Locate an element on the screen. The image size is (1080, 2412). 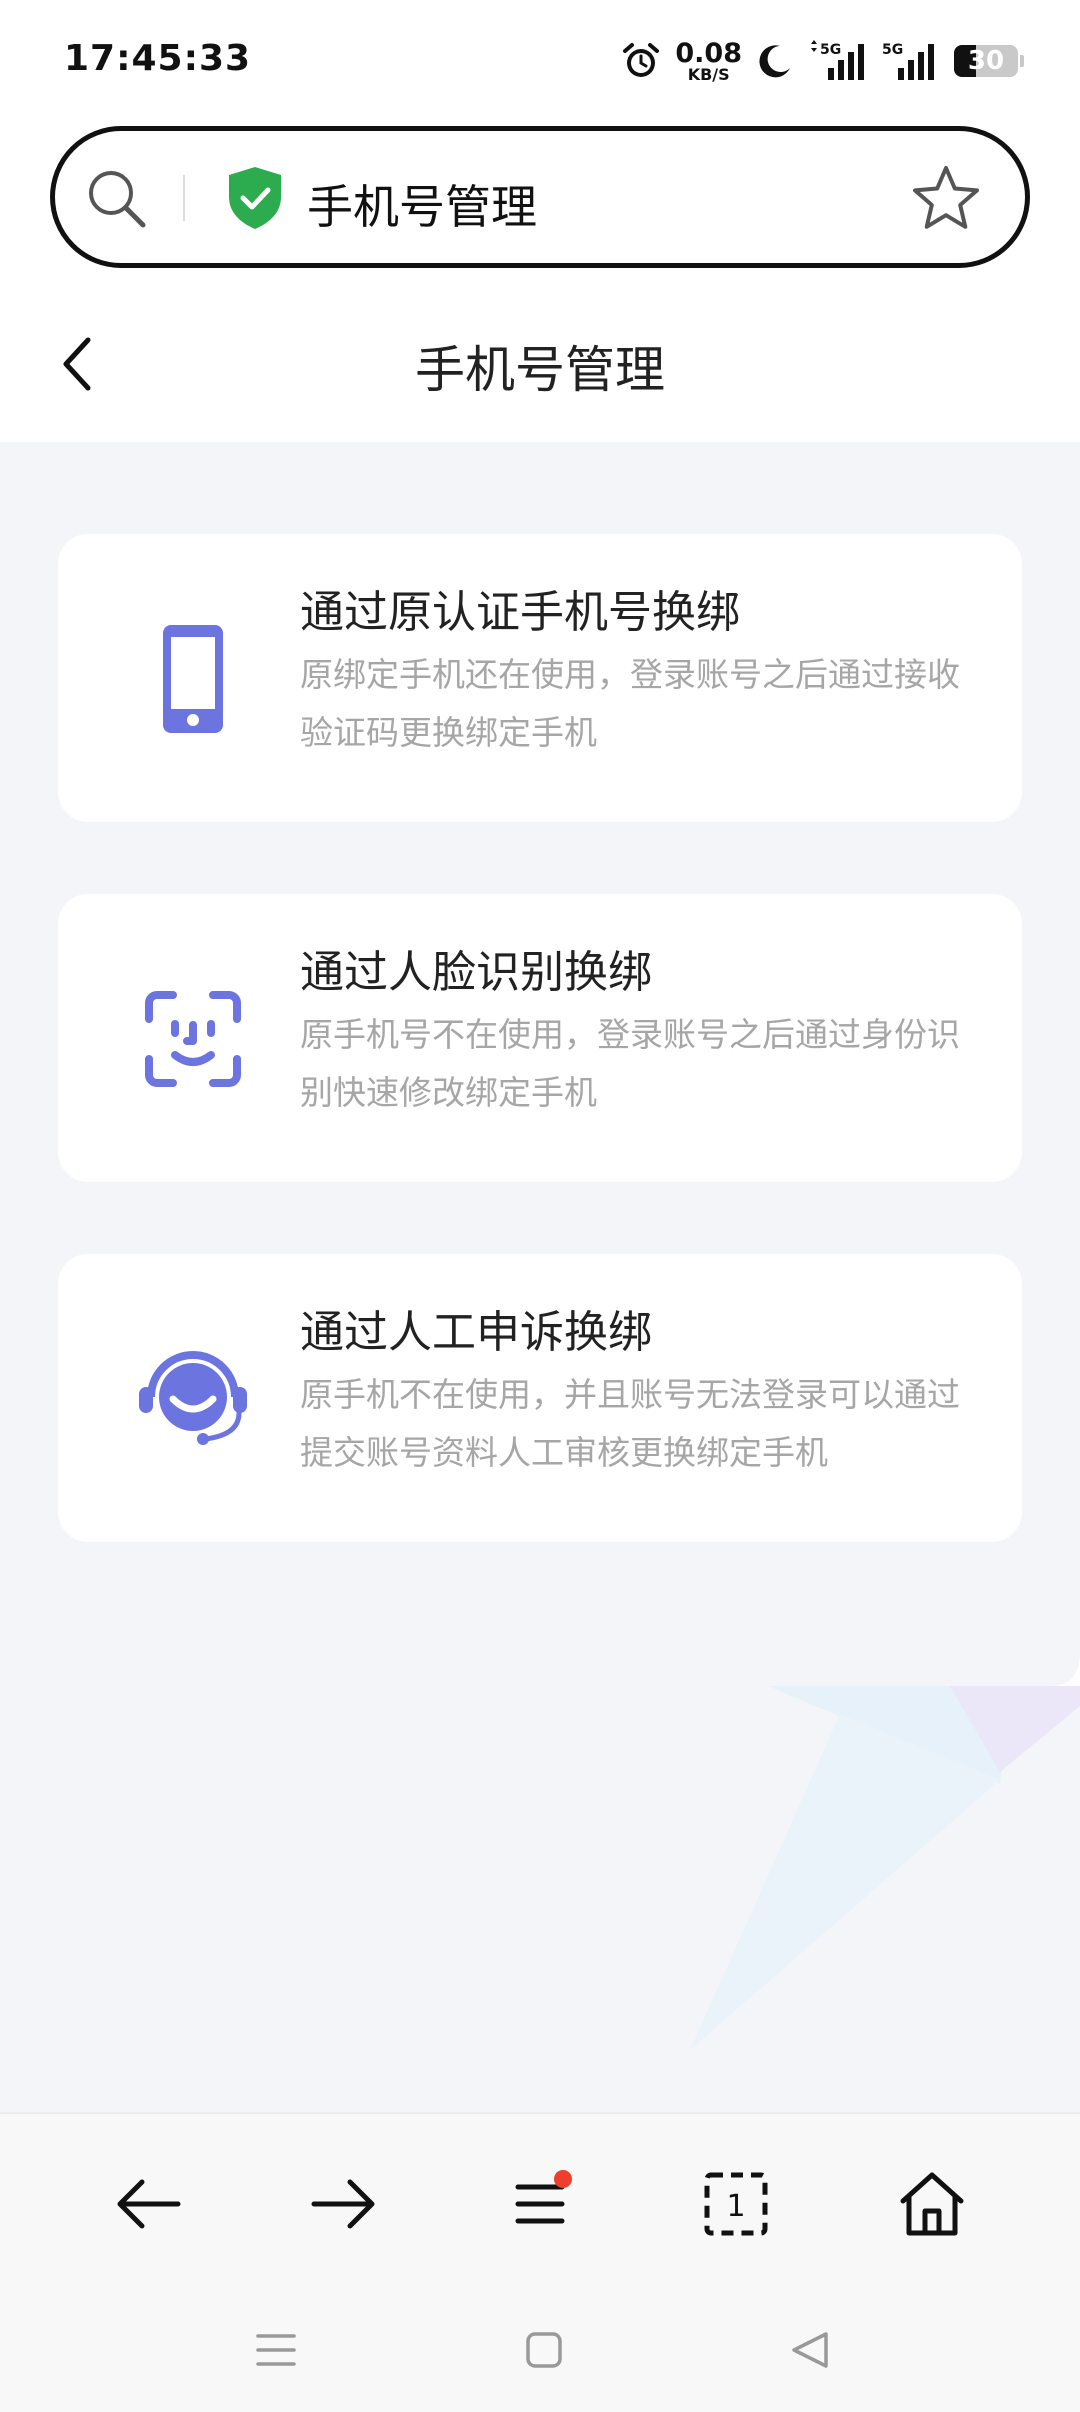
alarm-icon is located at coordinates (641, 60).